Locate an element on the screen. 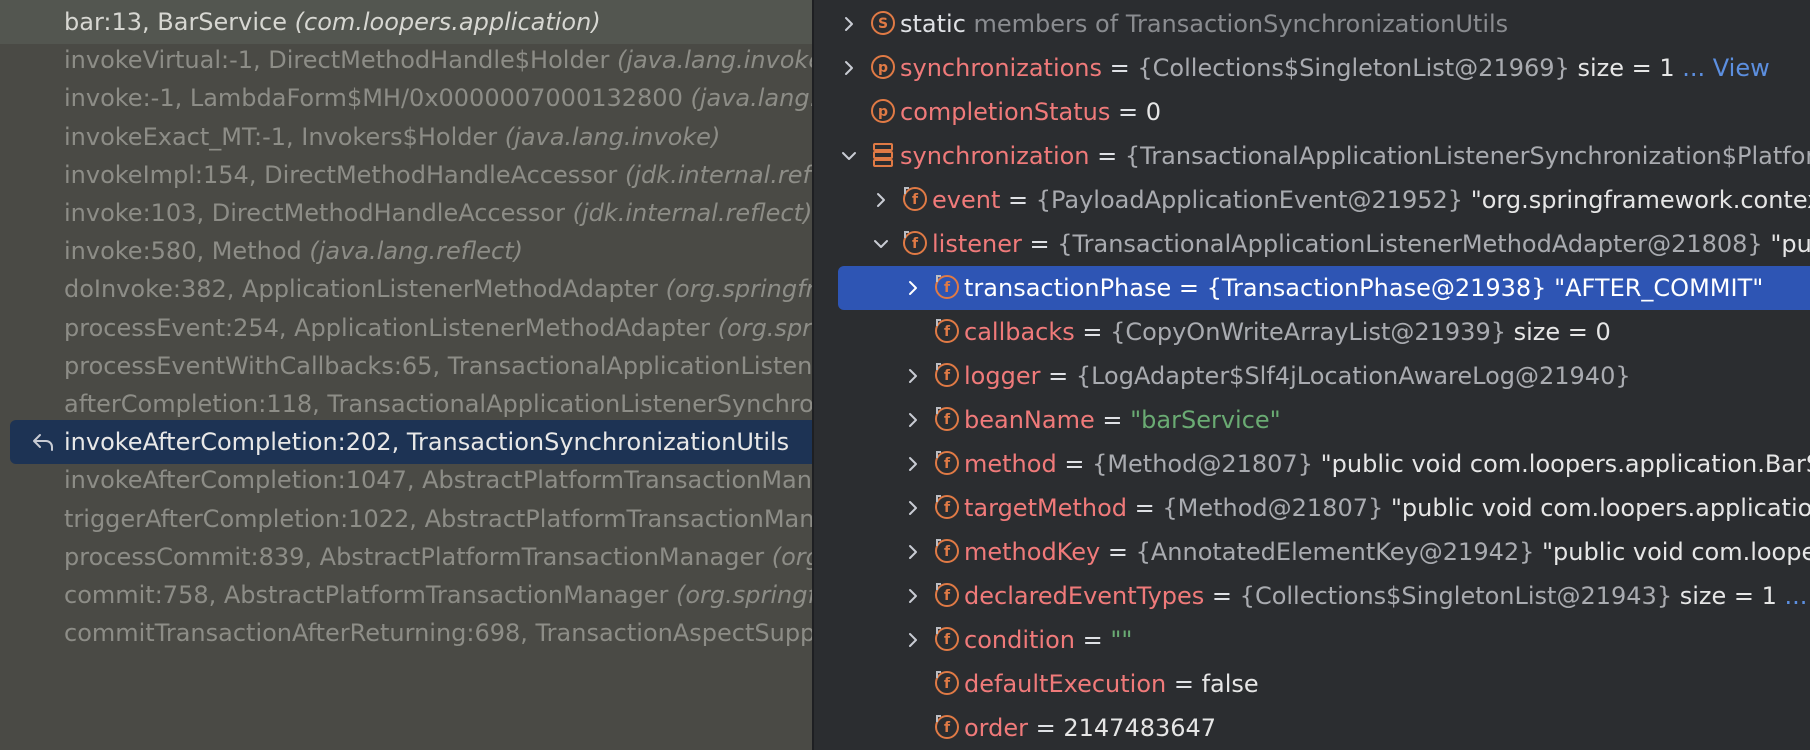 The width and height of the screenshot is (1810, 750). variable-text: defaultExecution = false is located at coordinates (1111, 684).